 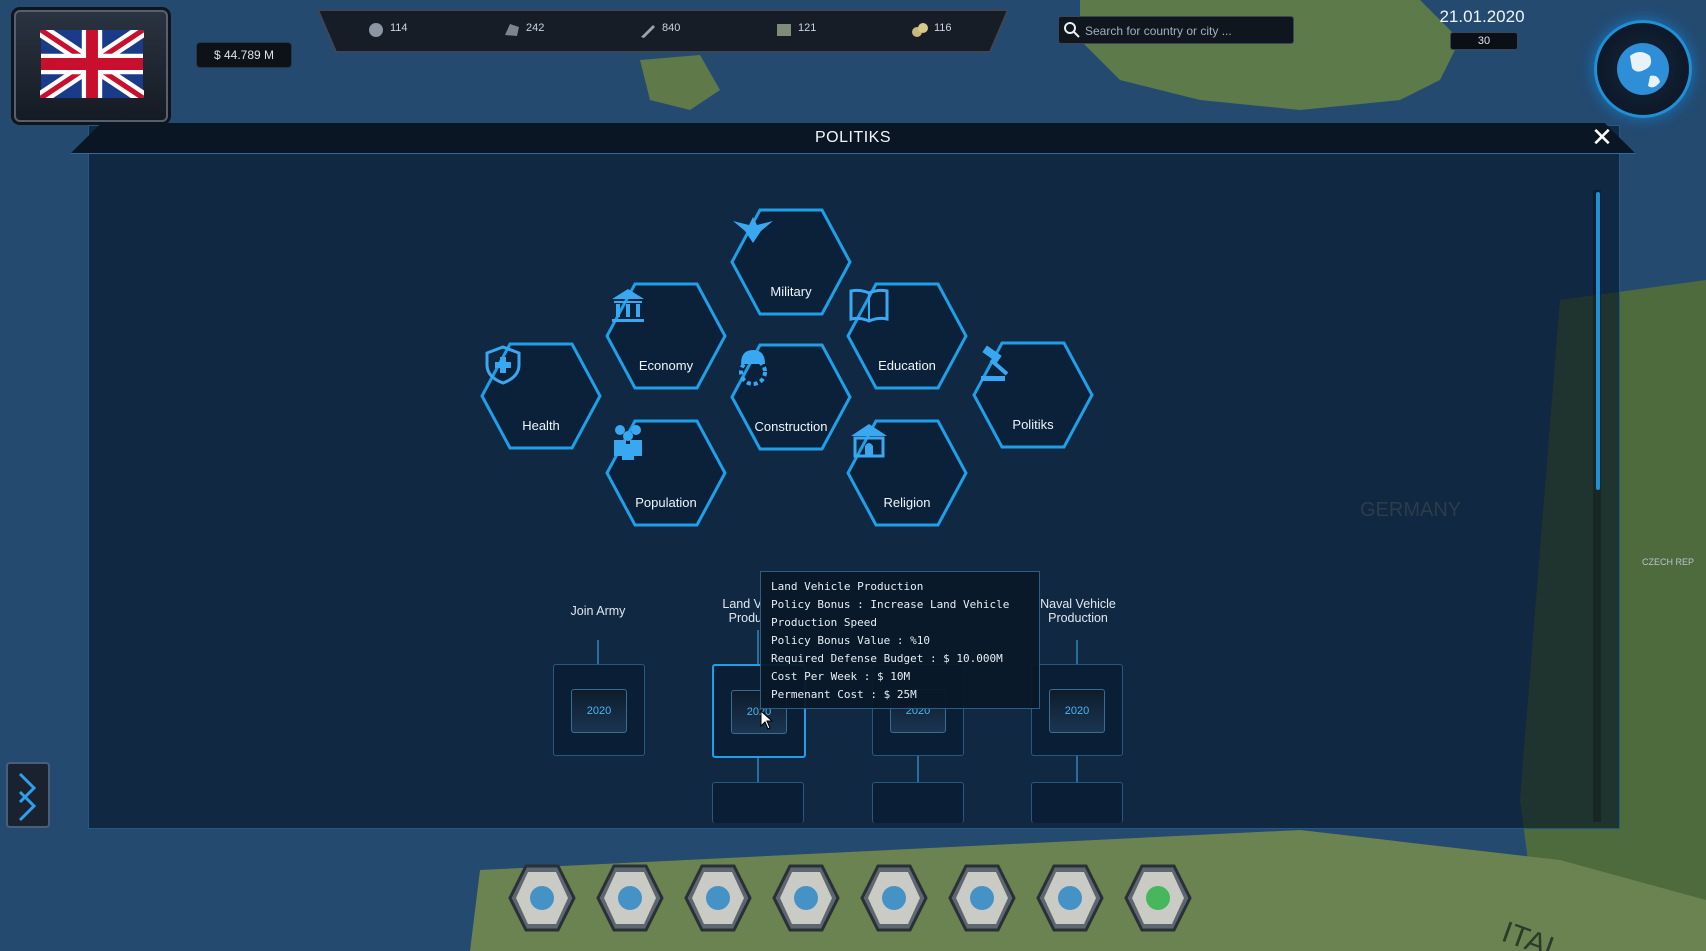 I want to click on category-label: Religion, so click(x=907, y=502).